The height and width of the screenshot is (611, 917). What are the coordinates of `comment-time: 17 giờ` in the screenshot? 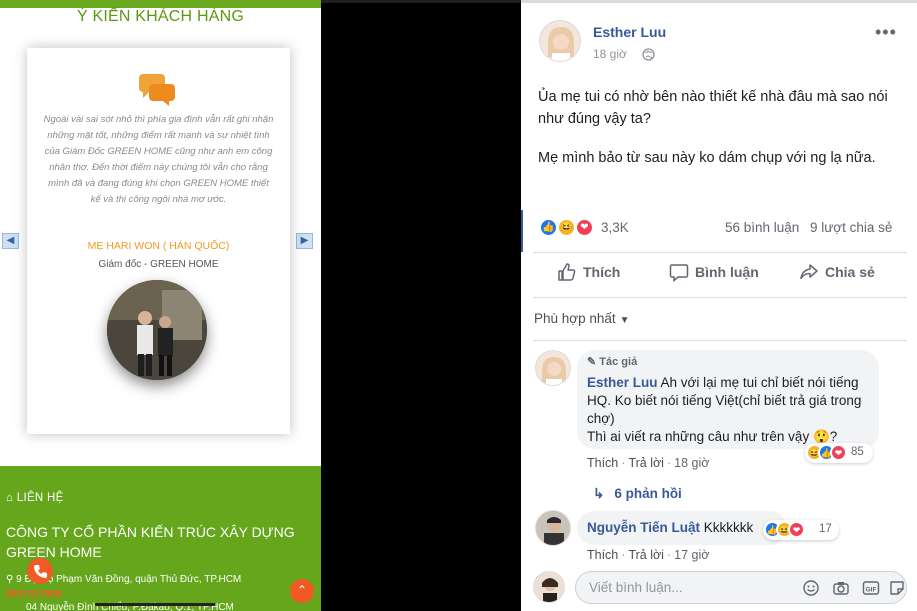 It's located at (691, 555).